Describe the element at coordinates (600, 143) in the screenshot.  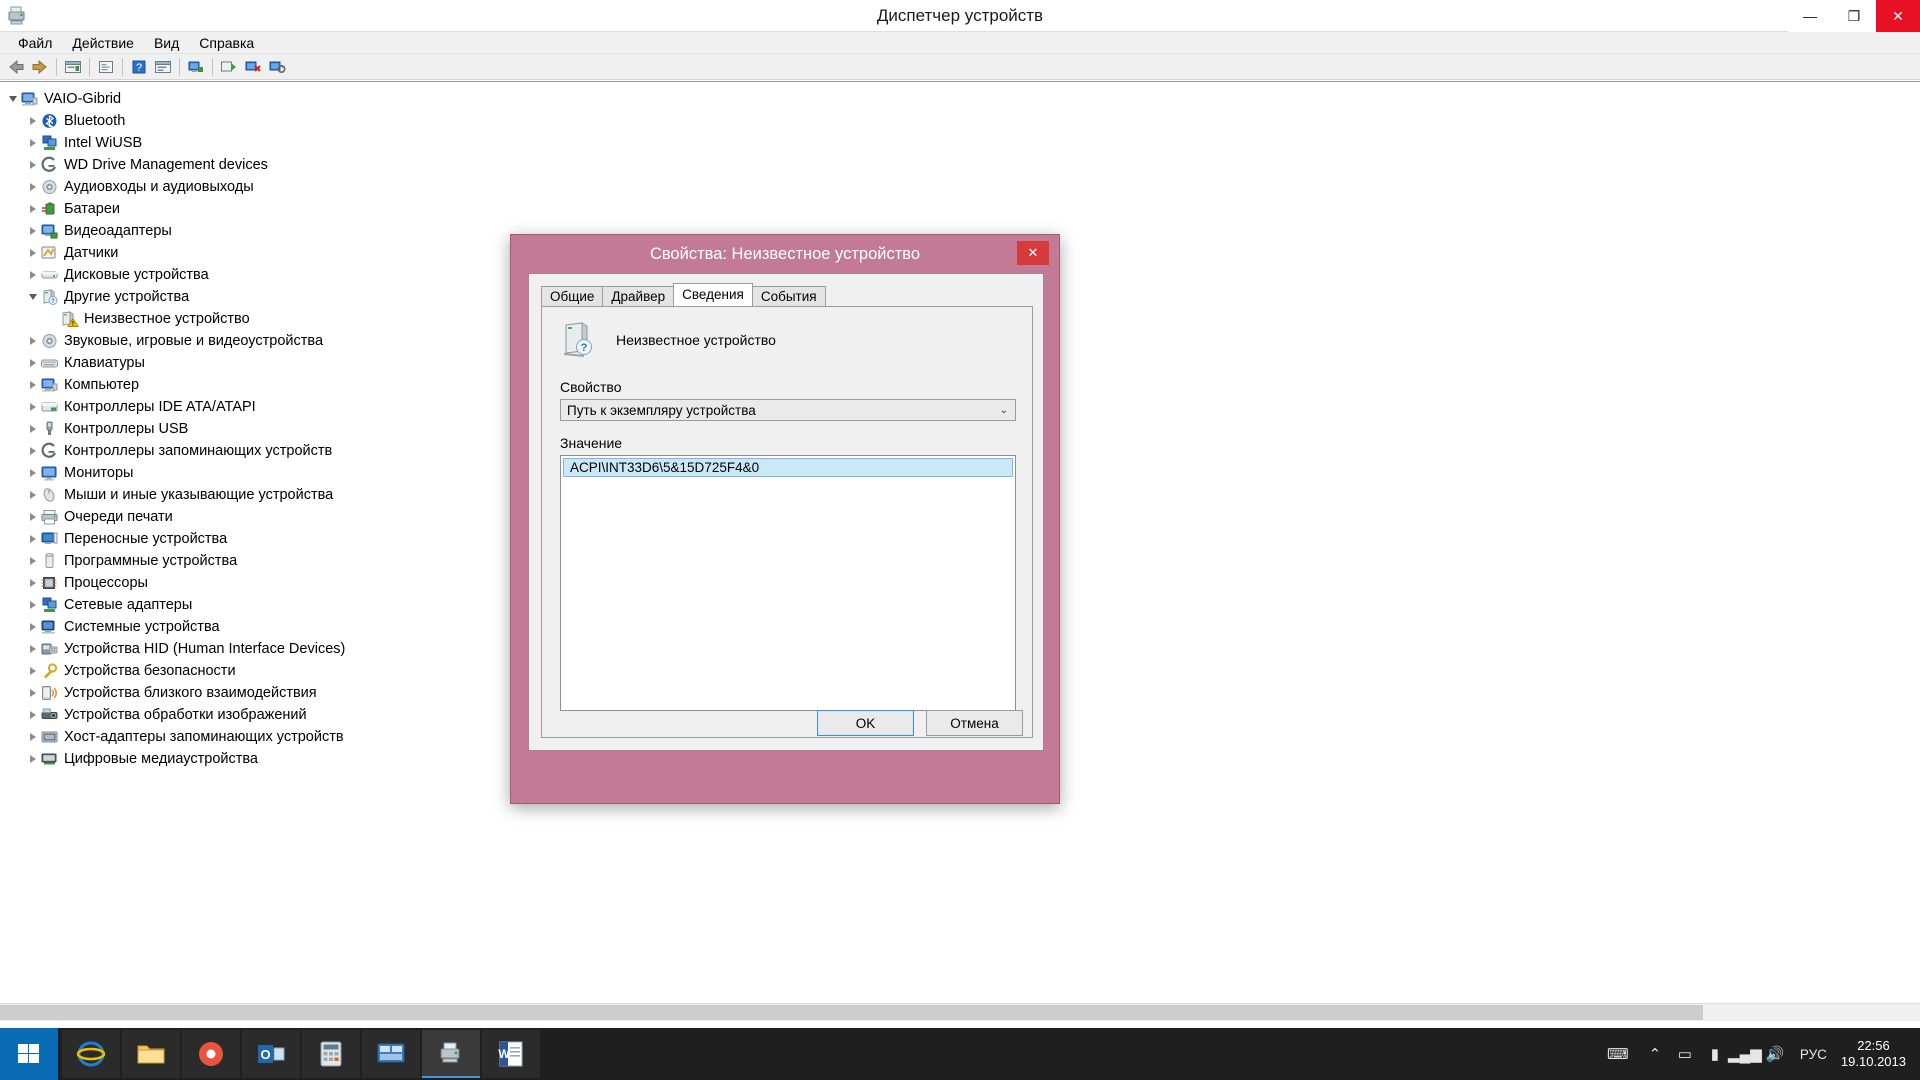
I see `tree-item: Intel WiUSB` at that location.